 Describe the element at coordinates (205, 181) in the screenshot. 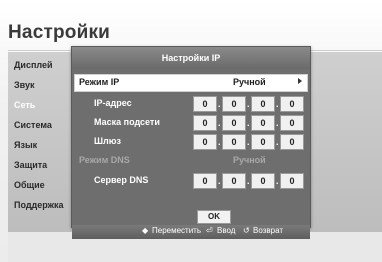

I see `dns-server-octet-1: 0` at that location.